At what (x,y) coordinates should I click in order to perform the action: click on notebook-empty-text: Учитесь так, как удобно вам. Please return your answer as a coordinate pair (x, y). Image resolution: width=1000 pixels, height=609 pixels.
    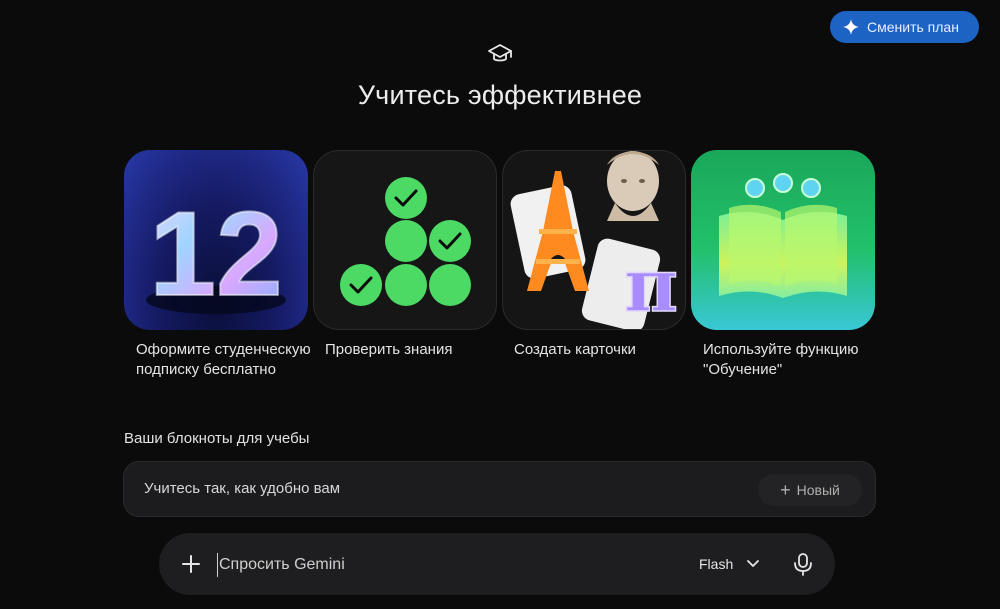
    Looking at the image, I should click on (242, 488).